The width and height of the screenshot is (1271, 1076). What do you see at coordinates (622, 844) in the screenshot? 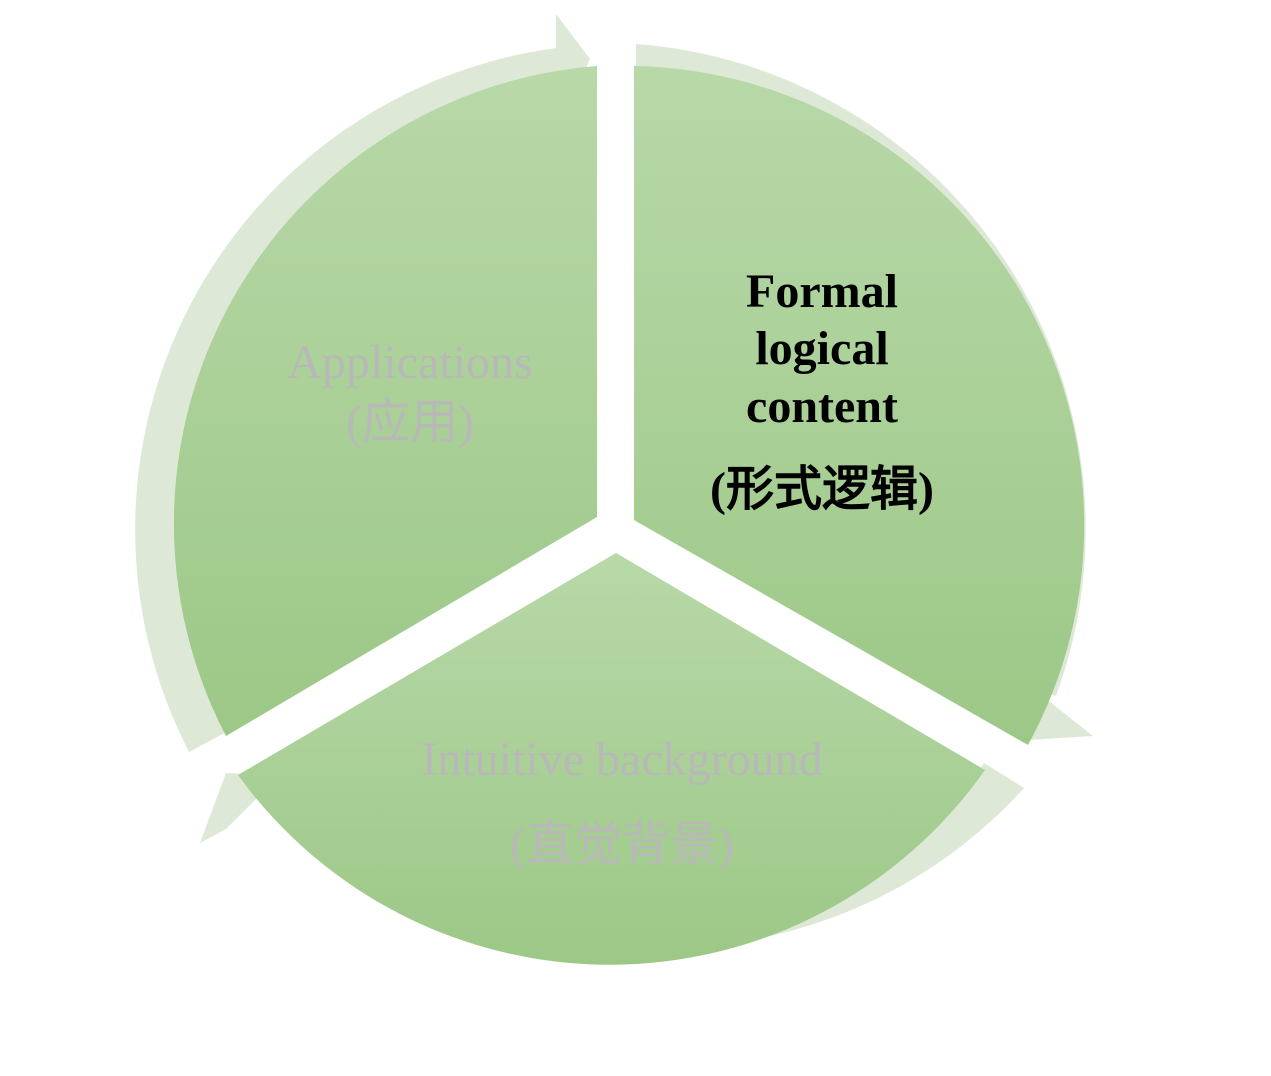
I see `intuitive-sub: (直觉背景)` at bounding box center [622, 844].